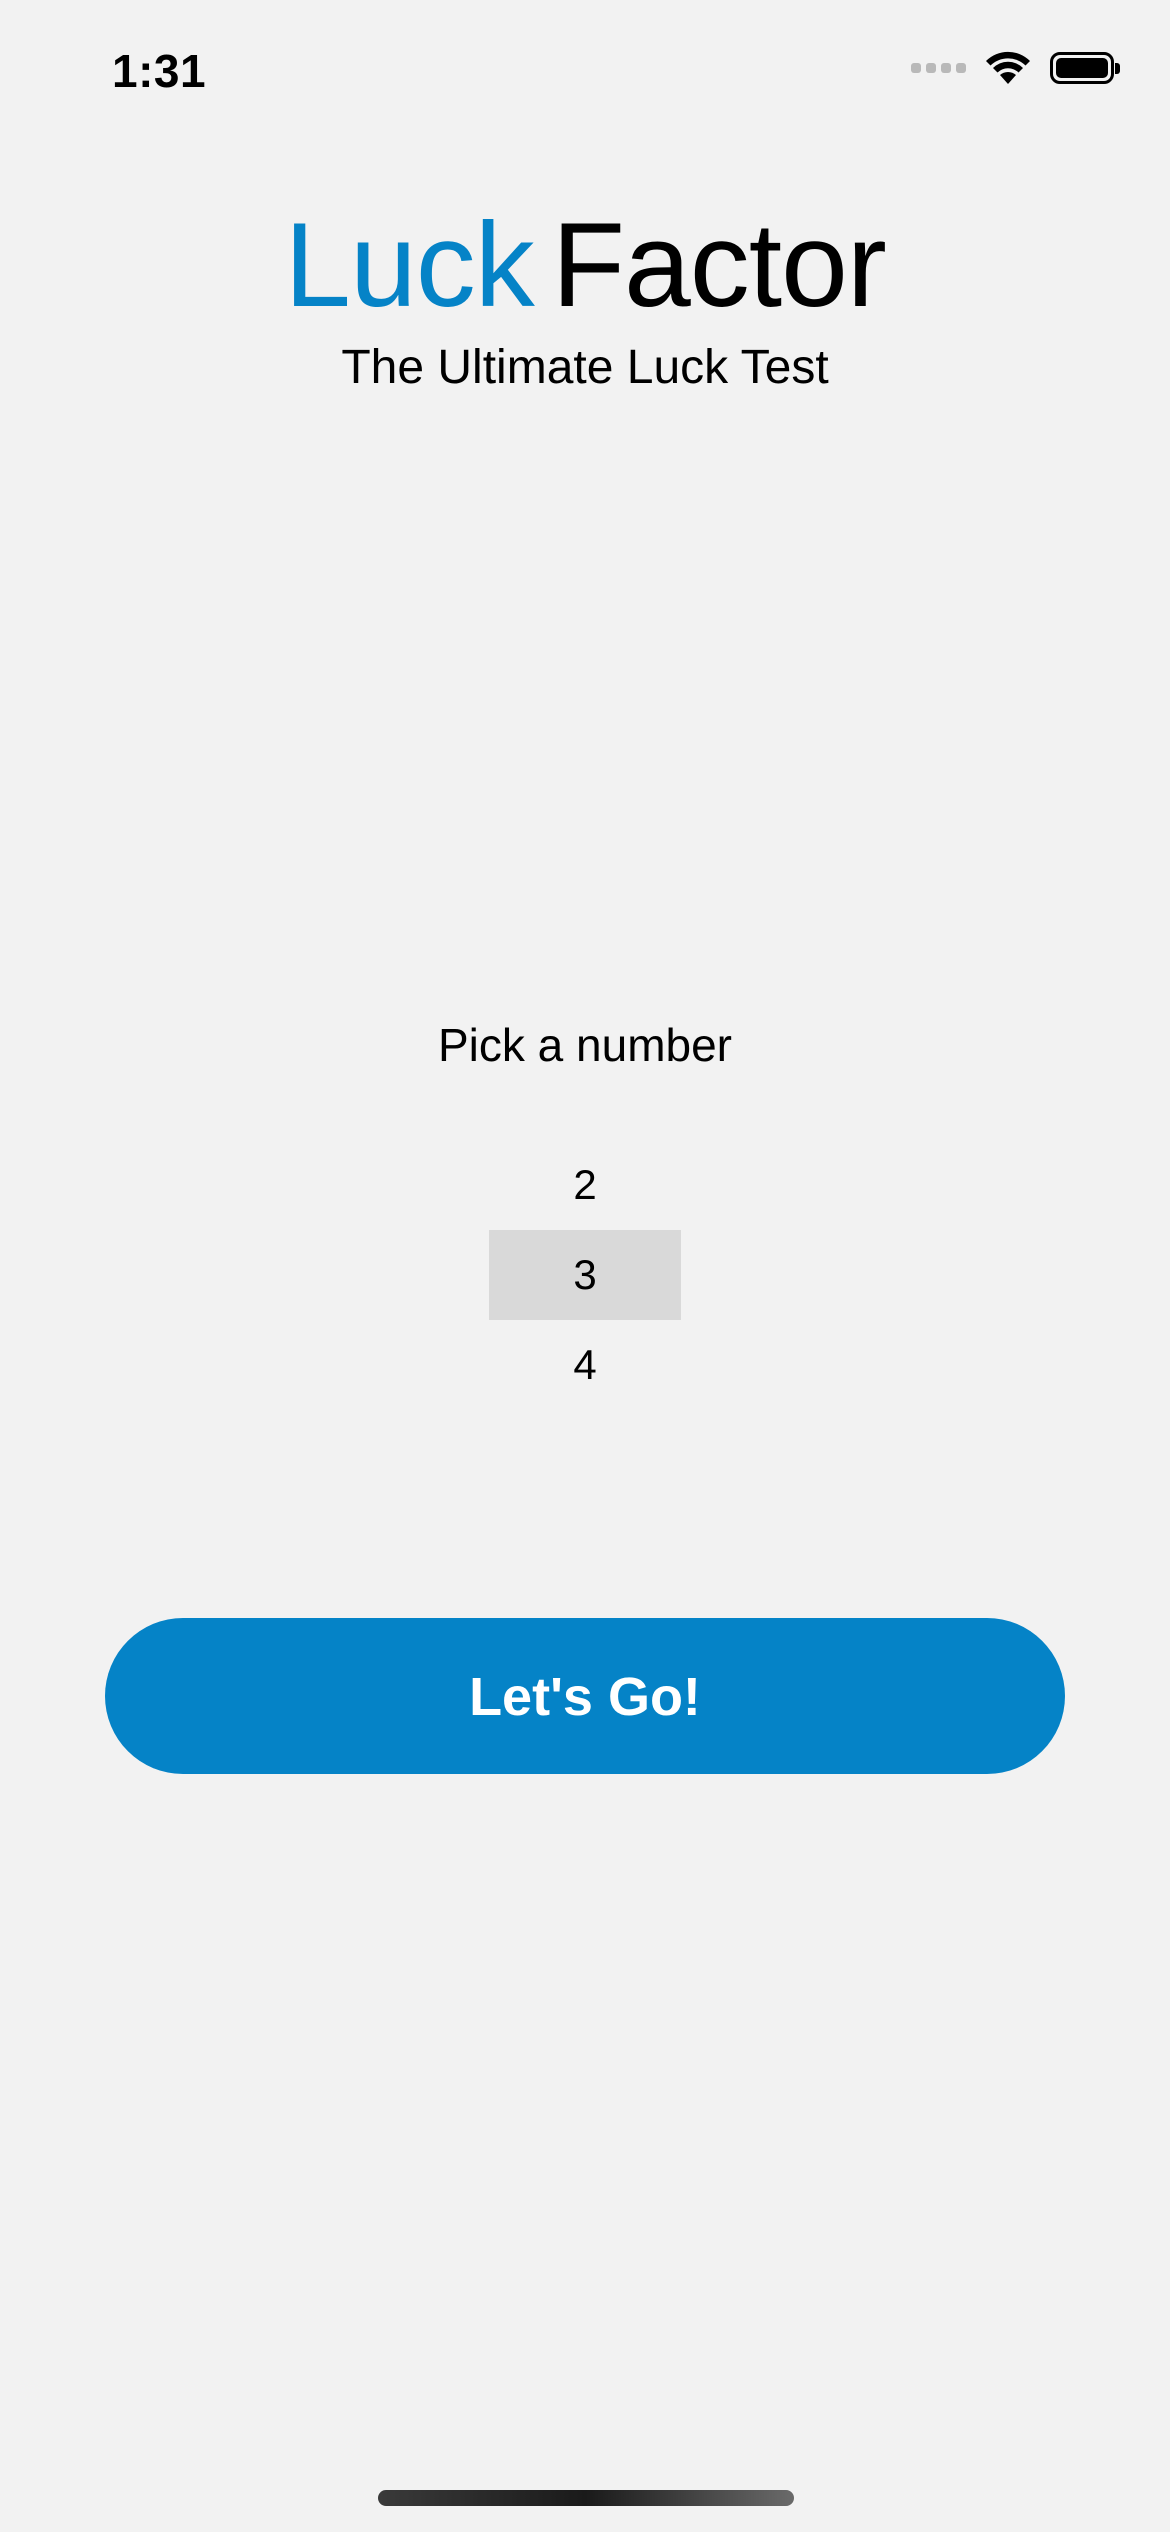 This screenshot has width=1170, height=2532. I want to click on lets-go-button: Let's Go!, so click(585, 1696).